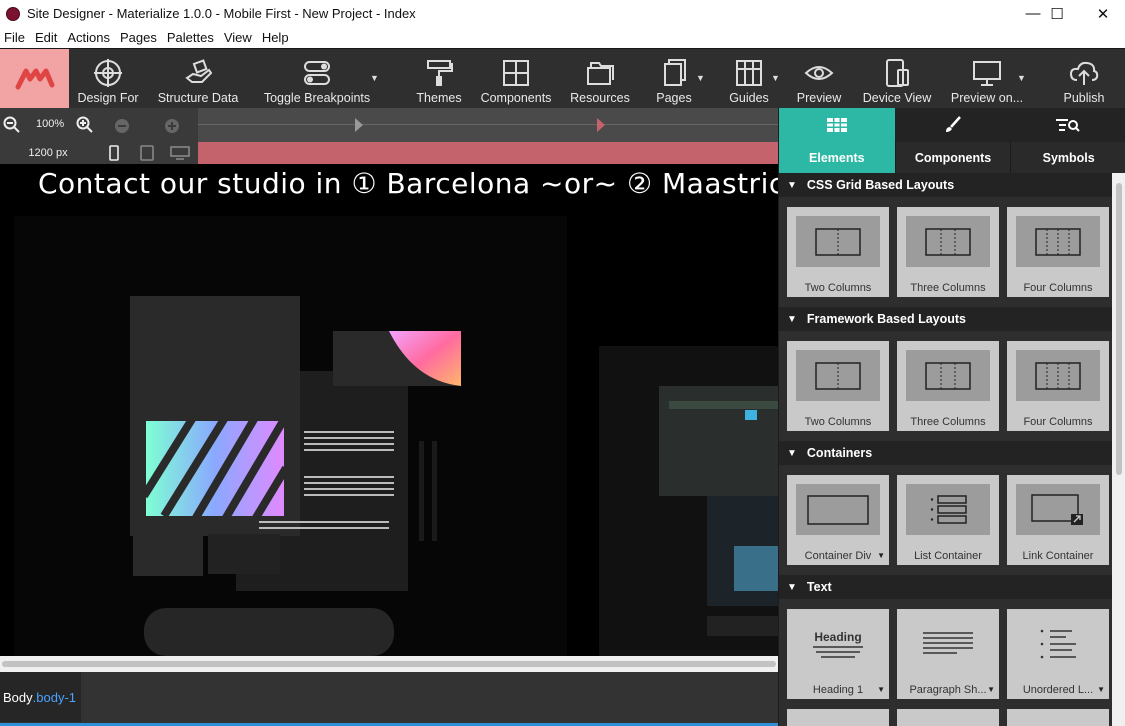  I want to click on tab-style-mode, so click(952, 125).